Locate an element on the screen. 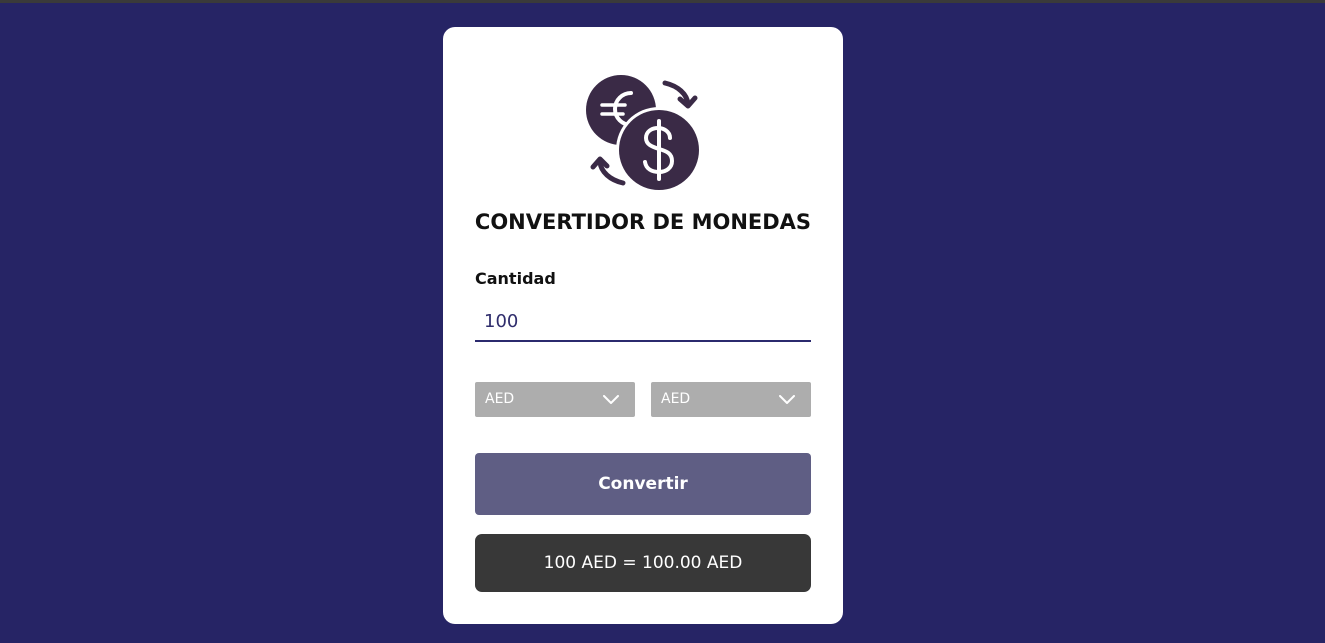 This screenshot has height=643, width=1325. from-currency-select: AED is located at coordinates (555, 399).